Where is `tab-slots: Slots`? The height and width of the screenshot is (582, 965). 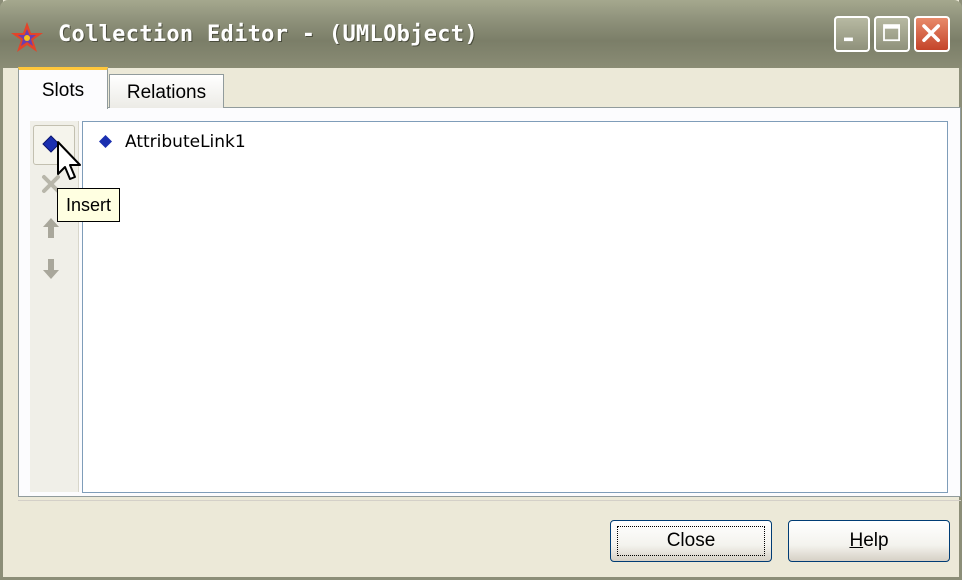
tab-slots: Slots is located at coordinates (63, 88).